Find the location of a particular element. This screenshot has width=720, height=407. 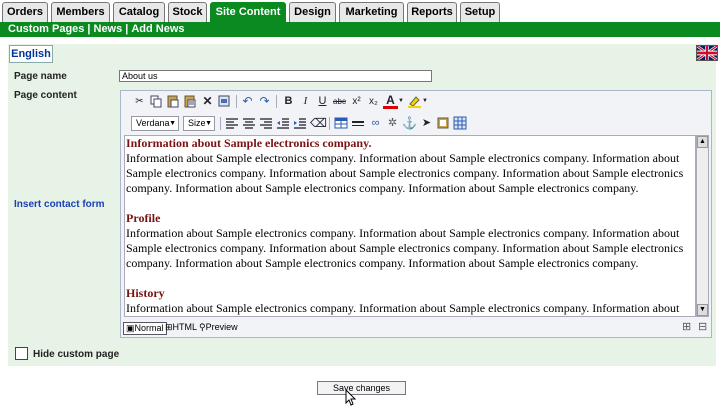

mode-preview-tab: ⚲Preview is located at coordinates (218, 328).